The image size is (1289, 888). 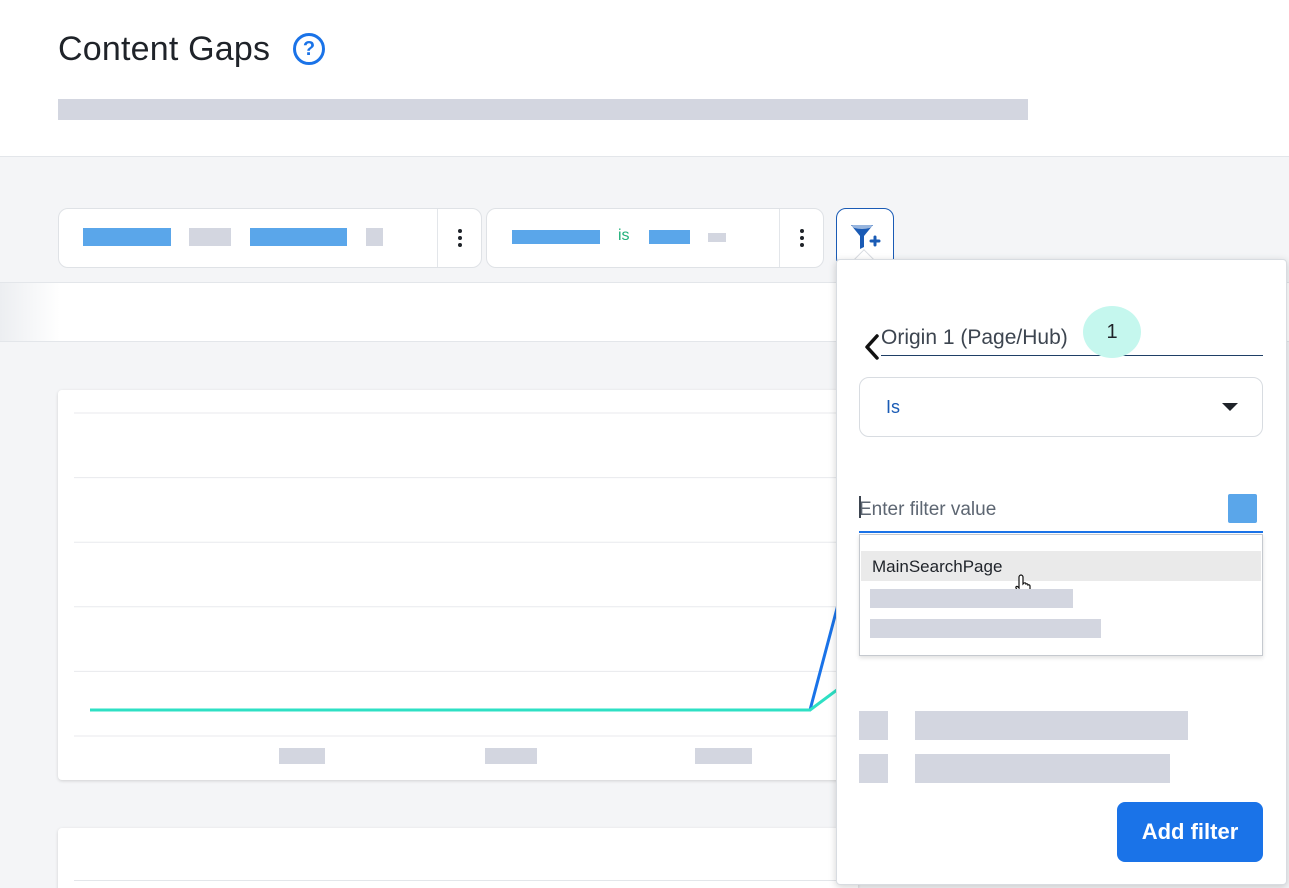 I want to click on chip-operator-label: is, so click(x=624, y=235).